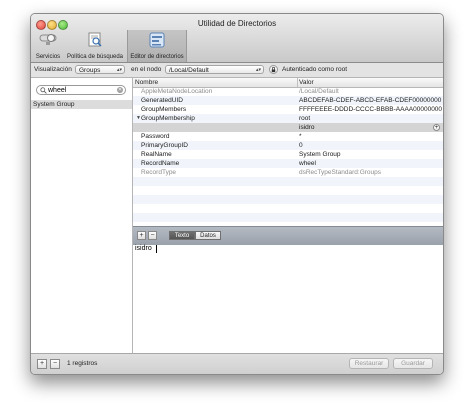 Image resolution: width=472 pixels, height=414 pixels. What do you see at coordinates (90, 70) in the screenshot?
I see `view-popup-value: Groups` at bounding box center [90, 70].